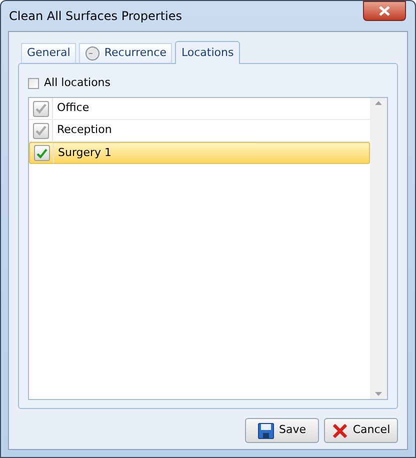 Image resolution: width=416 pixels, height=458 pixels. Describe the element at coordinates (361, 430) in the screenshot. I see `cancel-button: Cancel` at that location.